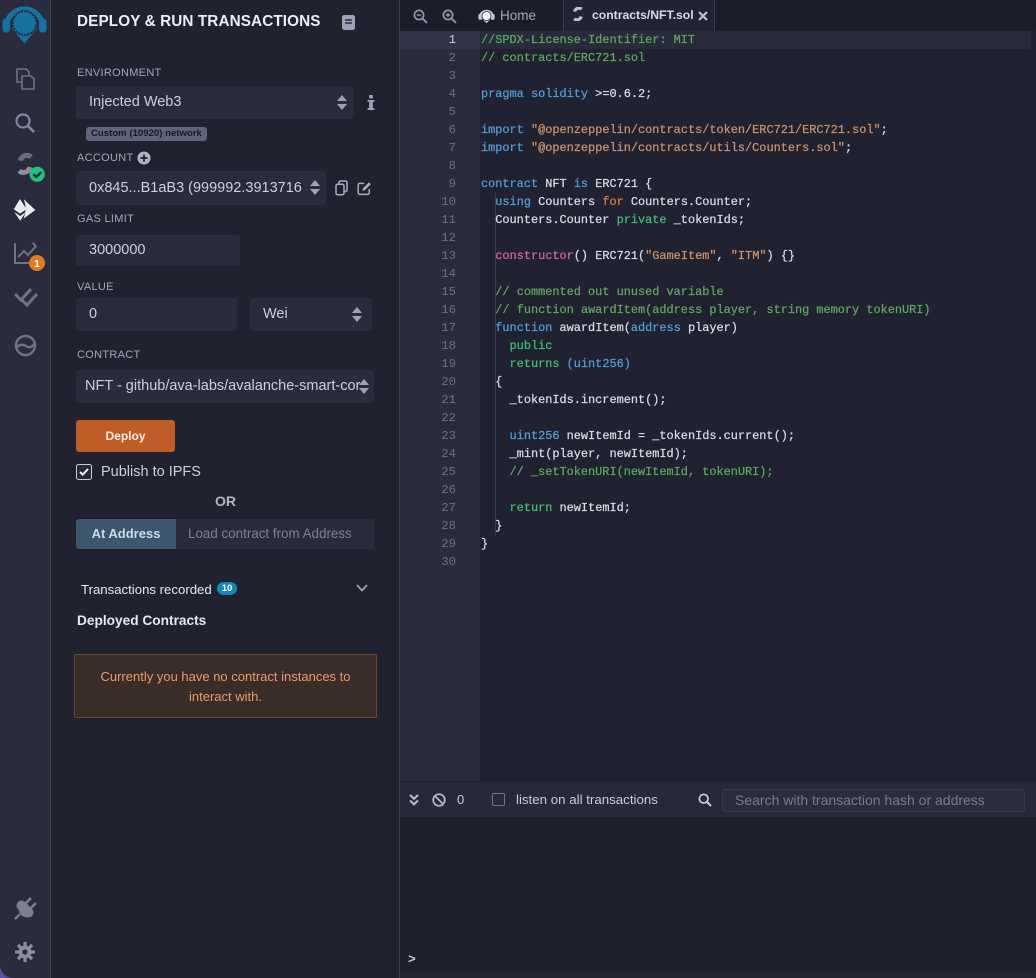 This screenshot has height=978, width=1036. What do you see at coordinates (37, 264) in the screenshot?
I see `svg-text: 1` at bounding box center [37, 264].